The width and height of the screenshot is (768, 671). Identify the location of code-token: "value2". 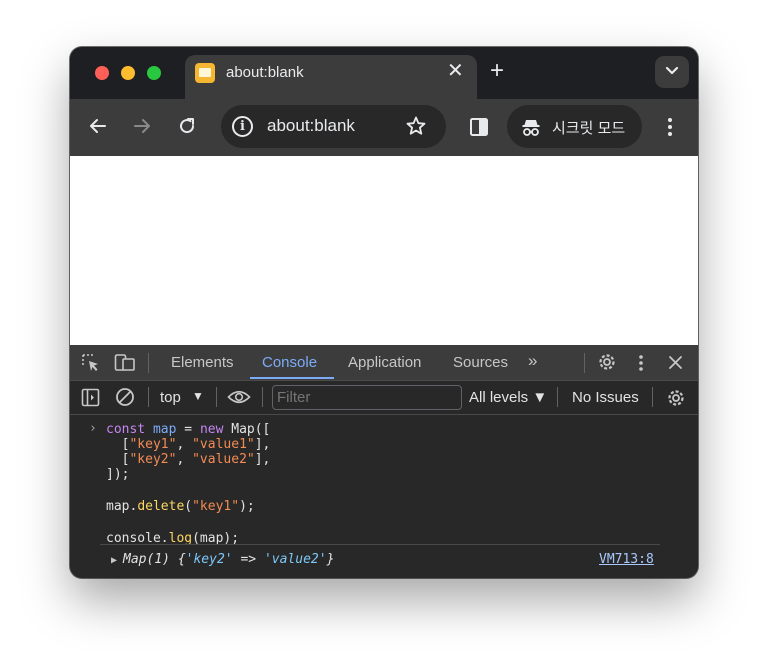
(223, 459).